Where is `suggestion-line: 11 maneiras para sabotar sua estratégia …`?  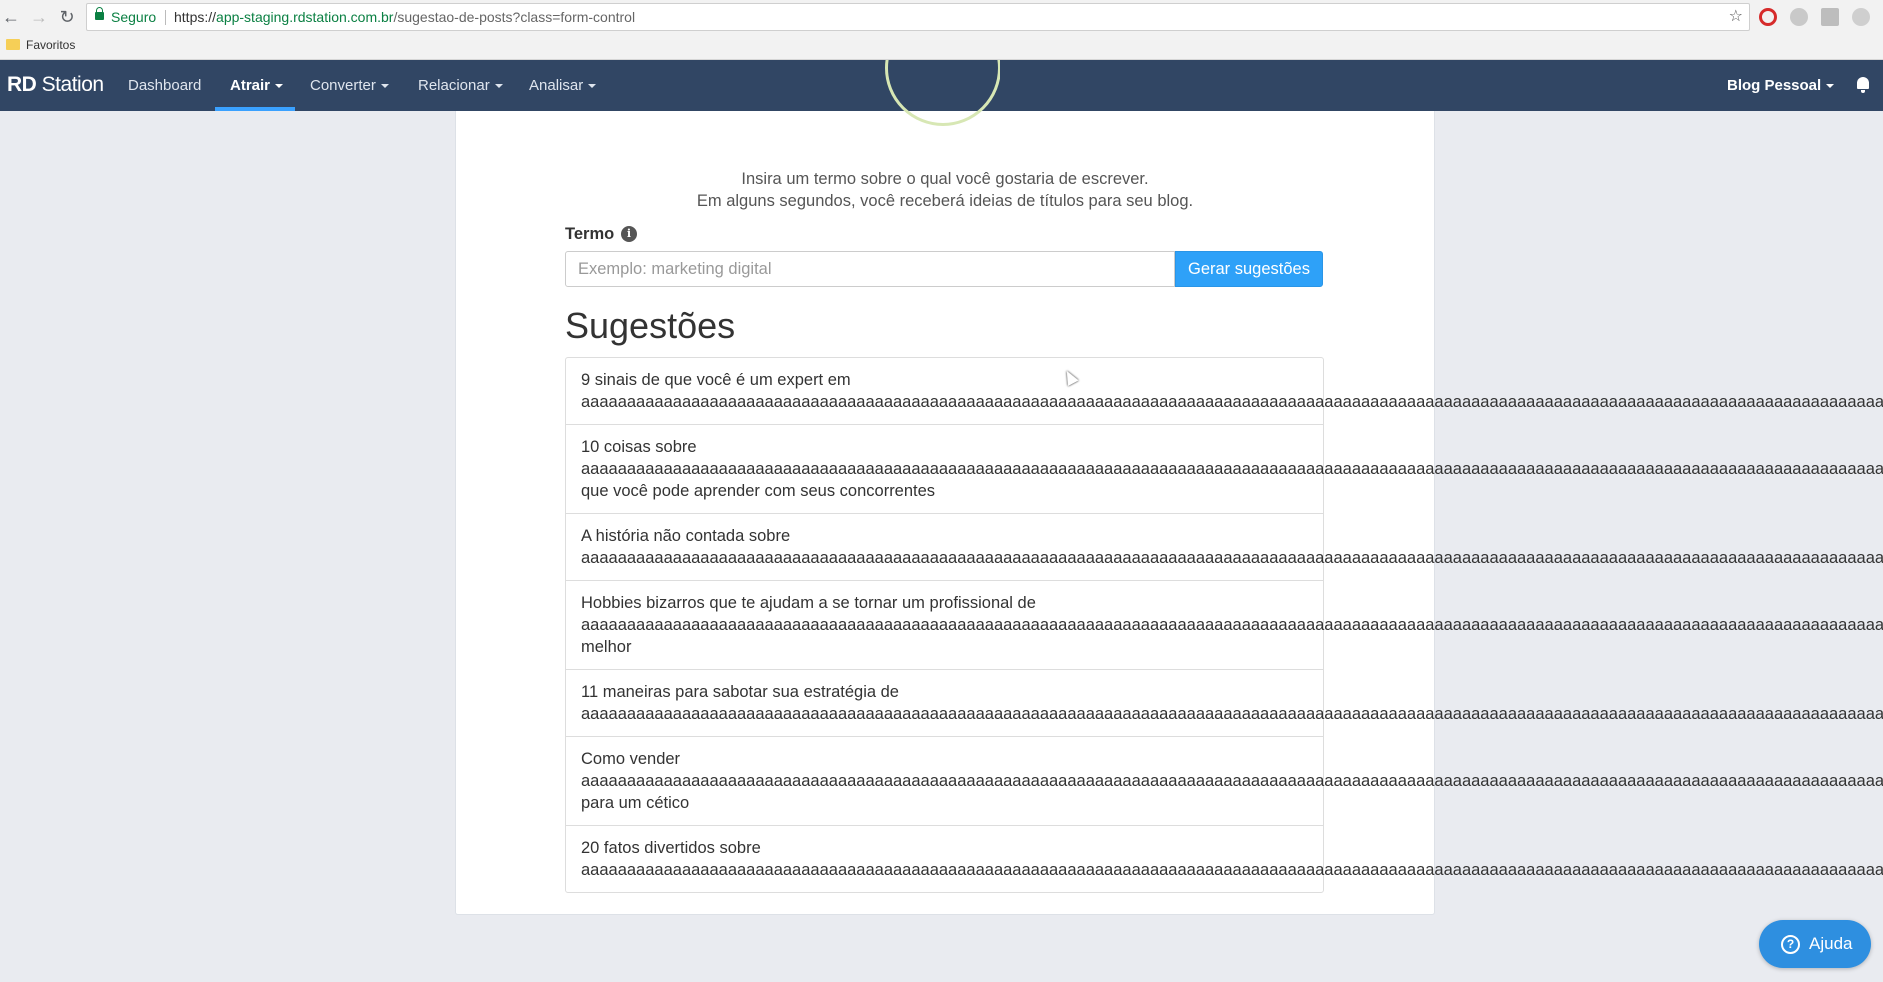
suggestion-line: 11 maneiras para sabotar sua estratégia … is located at coordinates (740, 692).